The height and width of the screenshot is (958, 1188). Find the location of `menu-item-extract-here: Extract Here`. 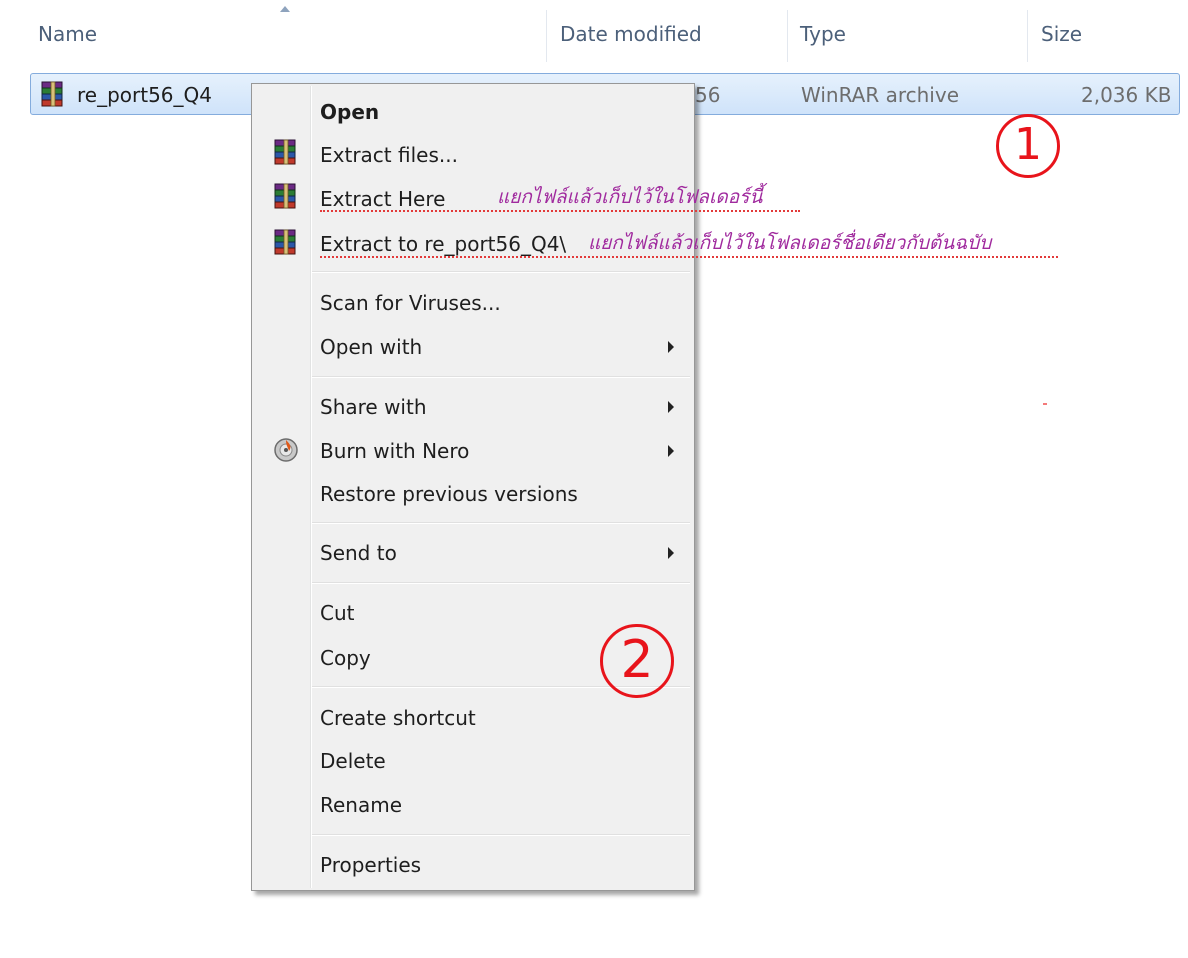

menu-item-extract-here: Extract Here is located at coordinates (382, 199).